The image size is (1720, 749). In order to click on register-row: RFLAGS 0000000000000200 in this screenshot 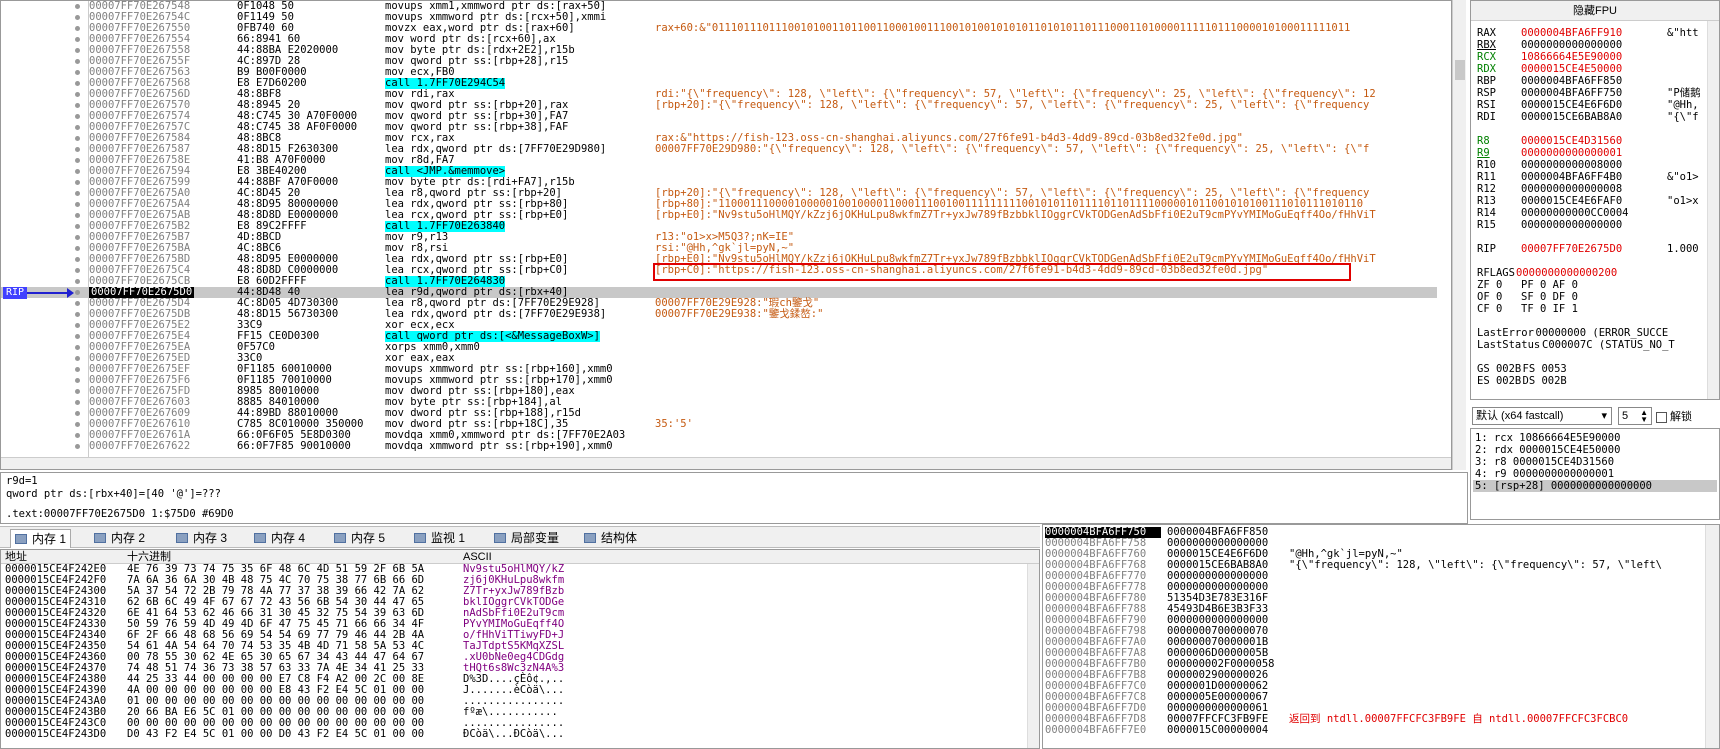, I will do `click(1595, 273)`.